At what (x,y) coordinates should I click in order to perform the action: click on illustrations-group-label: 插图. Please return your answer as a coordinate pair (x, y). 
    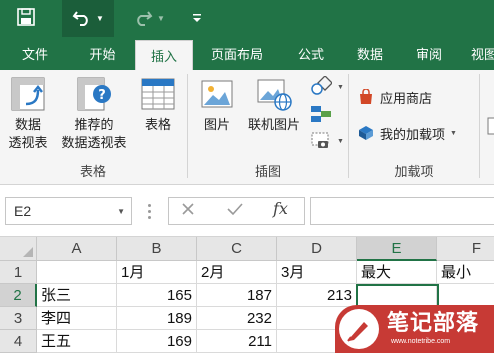
    Looking at the image, I should click on (267, 171).